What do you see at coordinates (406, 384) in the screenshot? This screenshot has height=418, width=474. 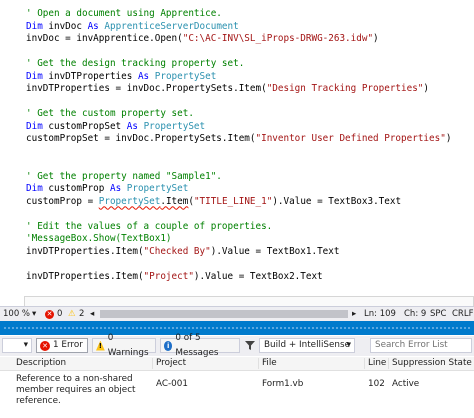 I see `error-suppression-state: Active` at bounding box center [406, 384].